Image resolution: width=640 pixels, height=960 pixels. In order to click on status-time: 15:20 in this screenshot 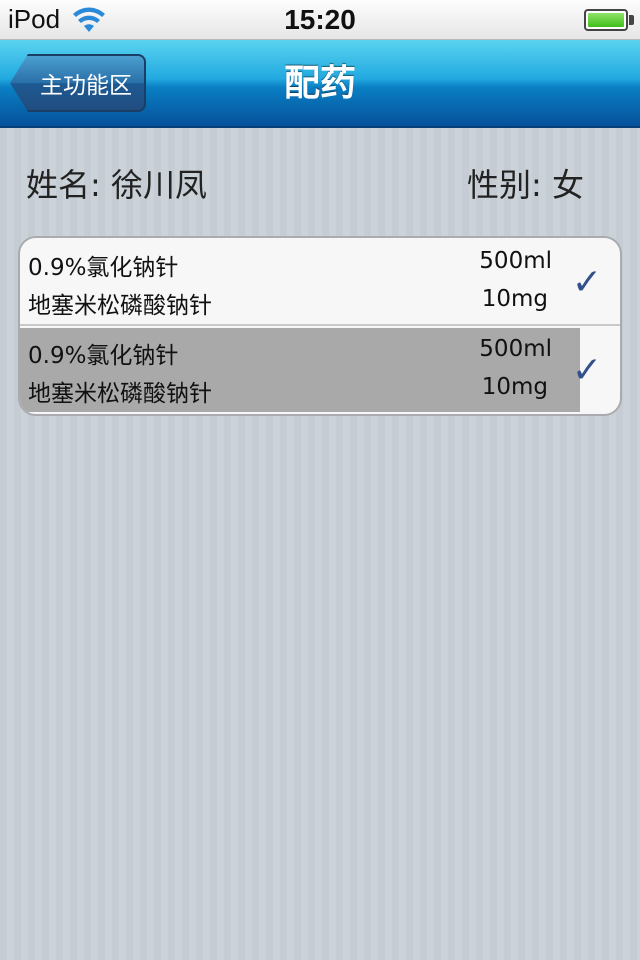, I will do `click(320, 19)`.